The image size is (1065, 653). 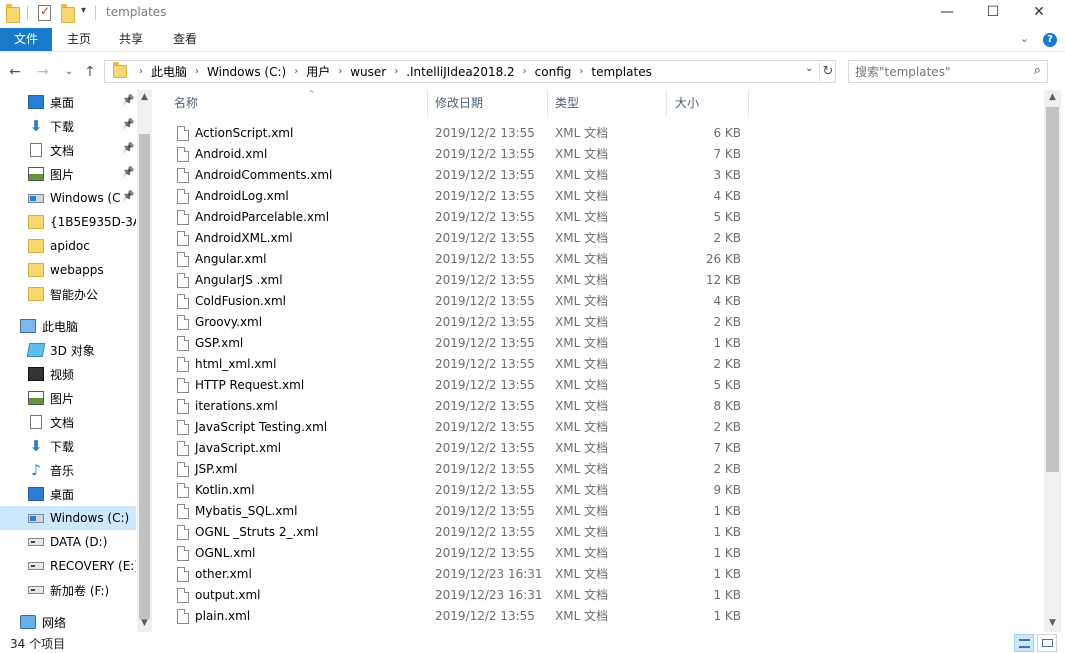 What do you see at coordinates (69, 72) in the screenshot?
I see `recent-locations-button: ⌄` at bounding box center [69, 72].